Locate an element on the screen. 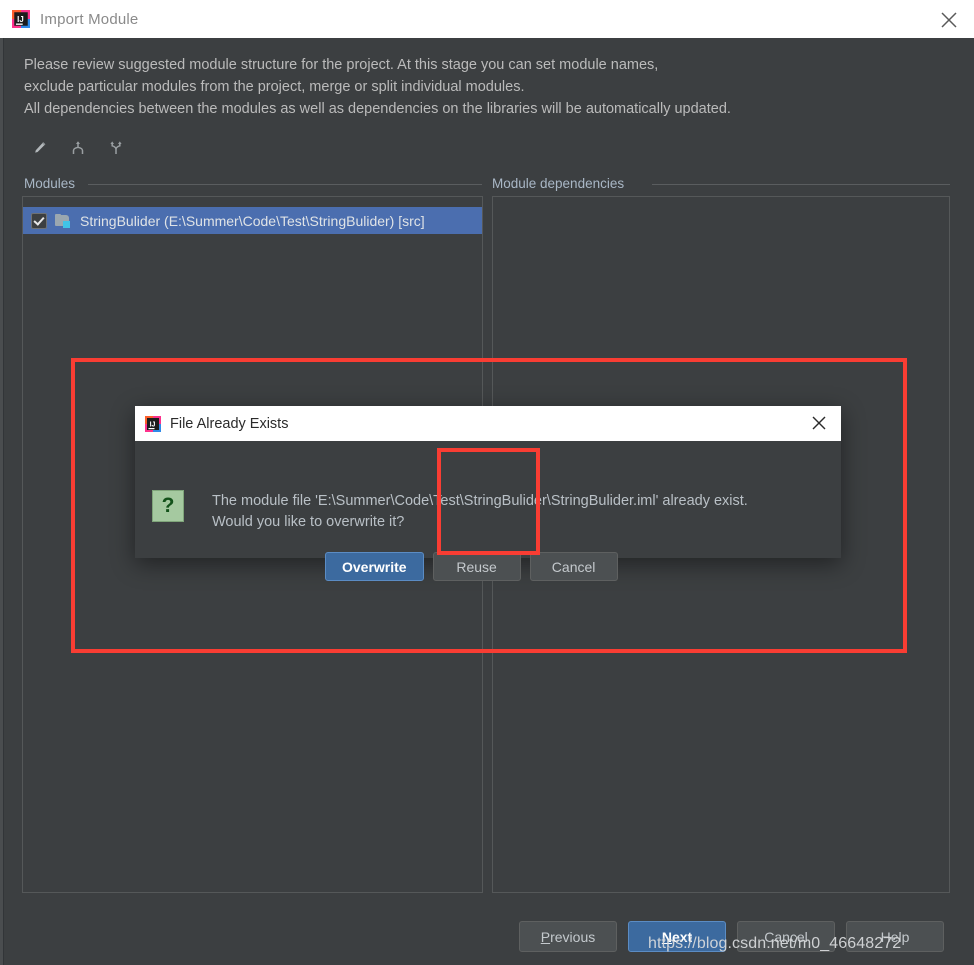 The height and width of the screenshot is (965, 974). split-module-icon is located at coordinates (116, 148).